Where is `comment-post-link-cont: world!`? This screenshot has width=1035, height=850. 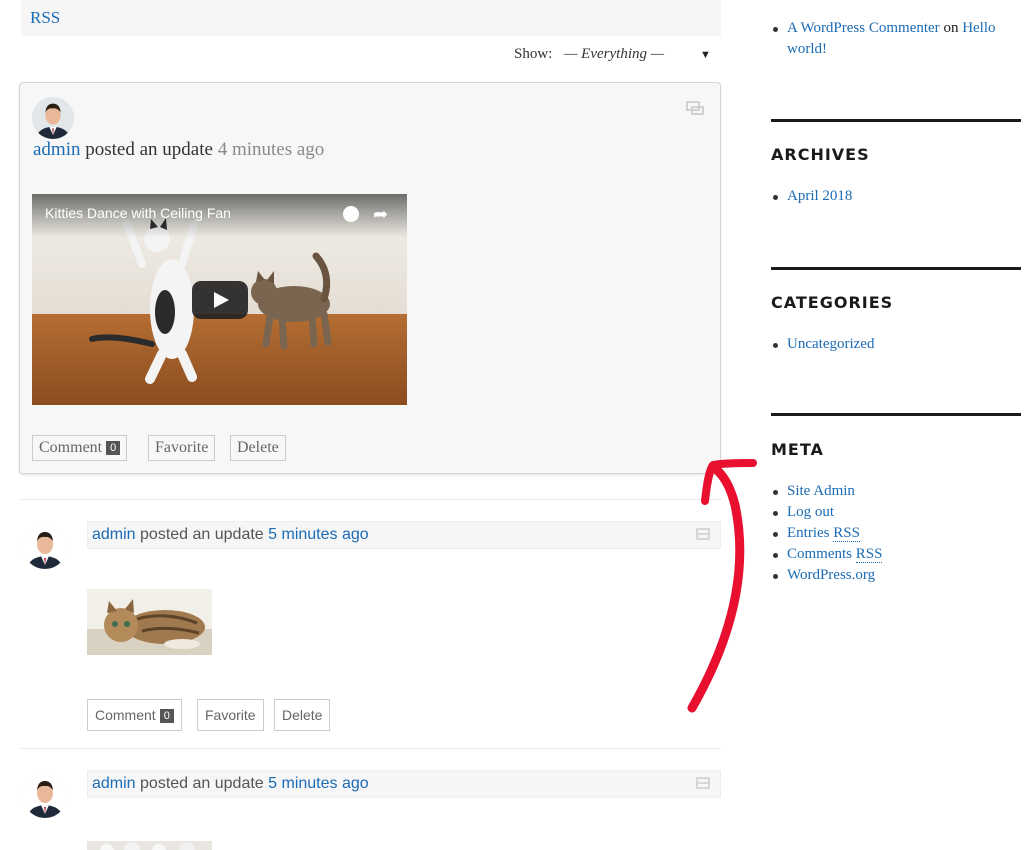
comment-post-link-cont: world! is located at coordinates (807, 49).